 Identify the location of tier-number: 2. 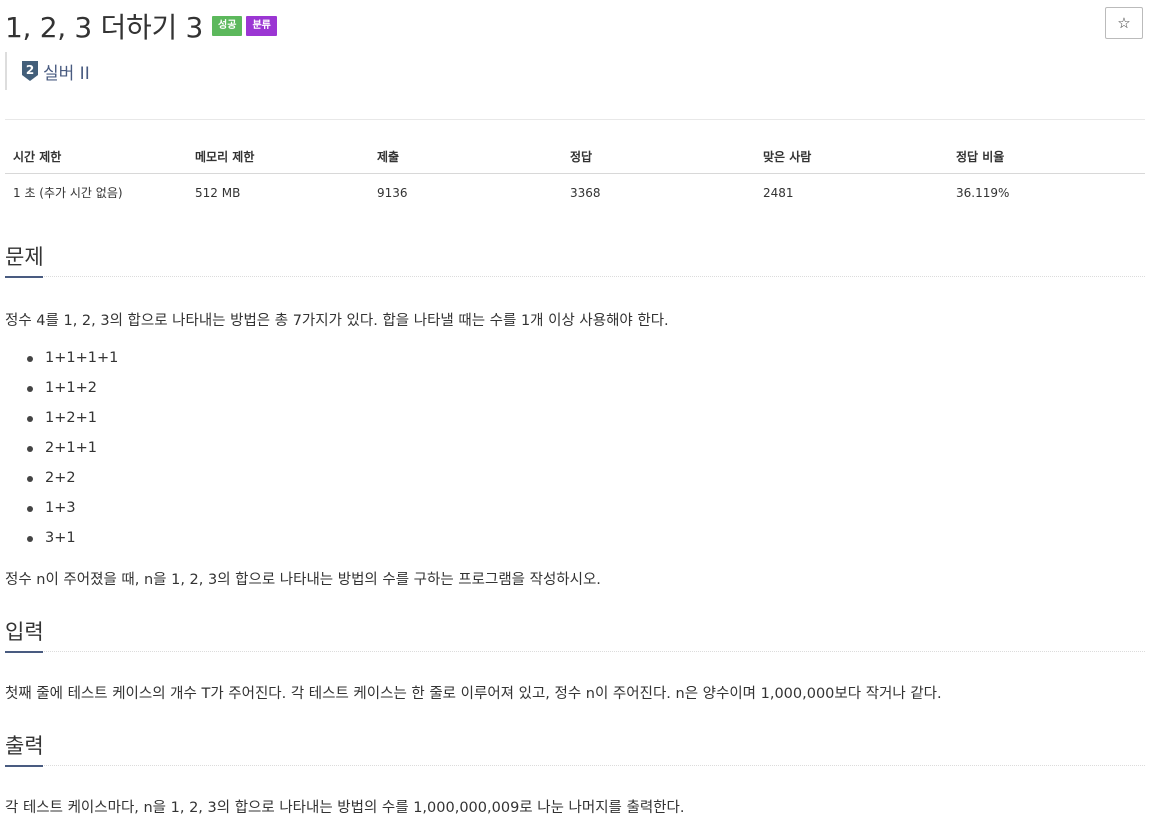
(30, 70).